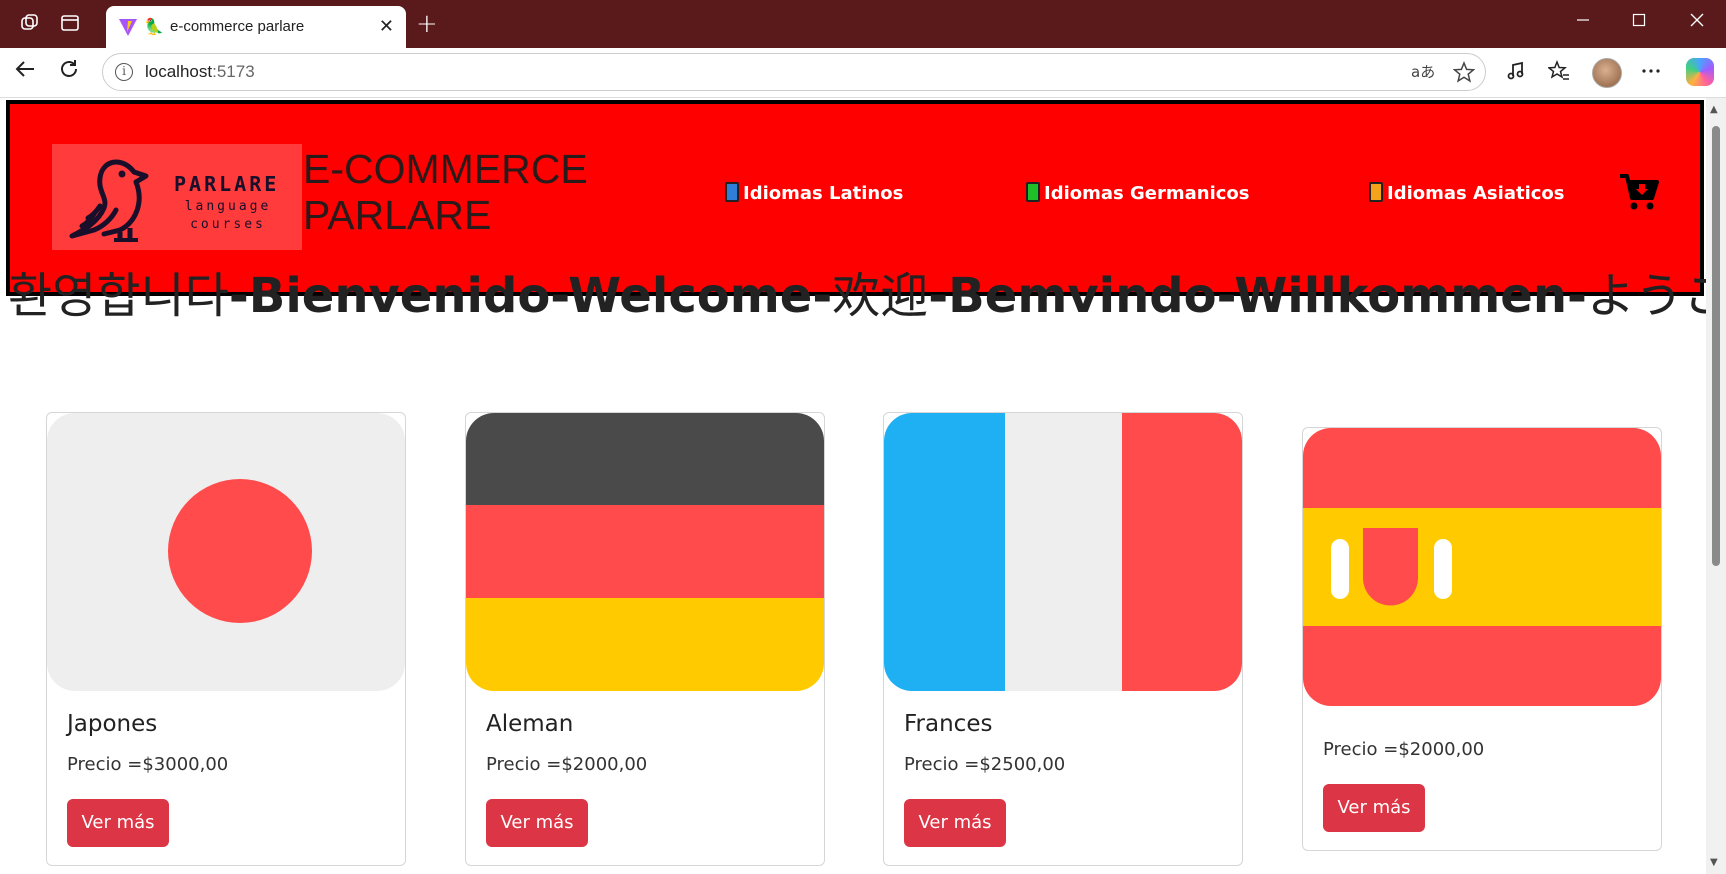 The image size is (1726, 874). I want to click on more-options-icon, so click(1651, 73).